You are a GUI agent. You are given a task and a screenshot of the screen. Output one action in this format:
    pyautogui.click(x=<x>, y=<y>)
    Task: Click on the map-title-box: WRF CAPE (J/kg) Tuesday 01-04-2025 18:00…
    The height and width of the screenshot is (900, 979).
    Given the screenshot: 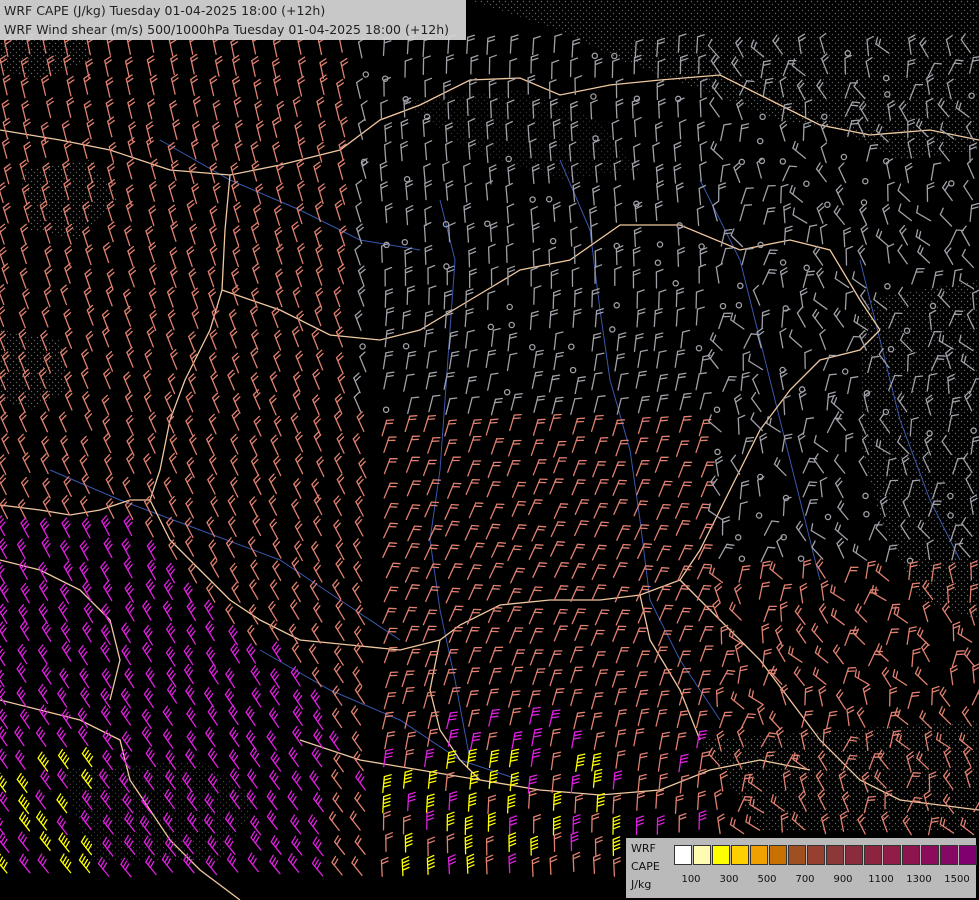 What is the action you would take?
    pyautogui.click(x=233, y=20)
    